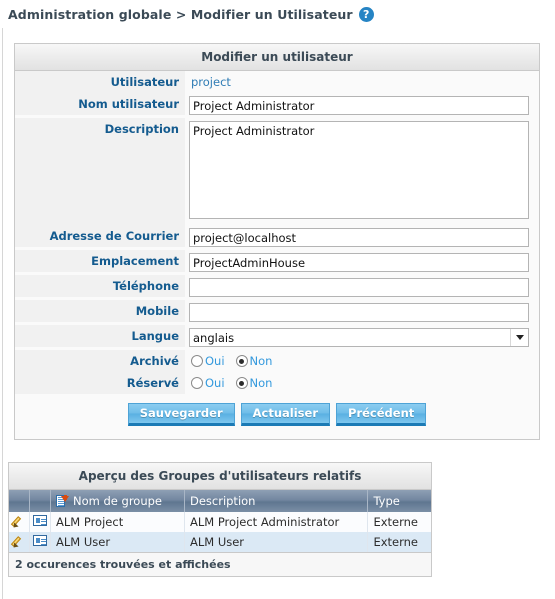 The width and height of the screenshot is (555, 599). I want to click on field-row-reserved: Réservé Oui Non, so click(277, 383).